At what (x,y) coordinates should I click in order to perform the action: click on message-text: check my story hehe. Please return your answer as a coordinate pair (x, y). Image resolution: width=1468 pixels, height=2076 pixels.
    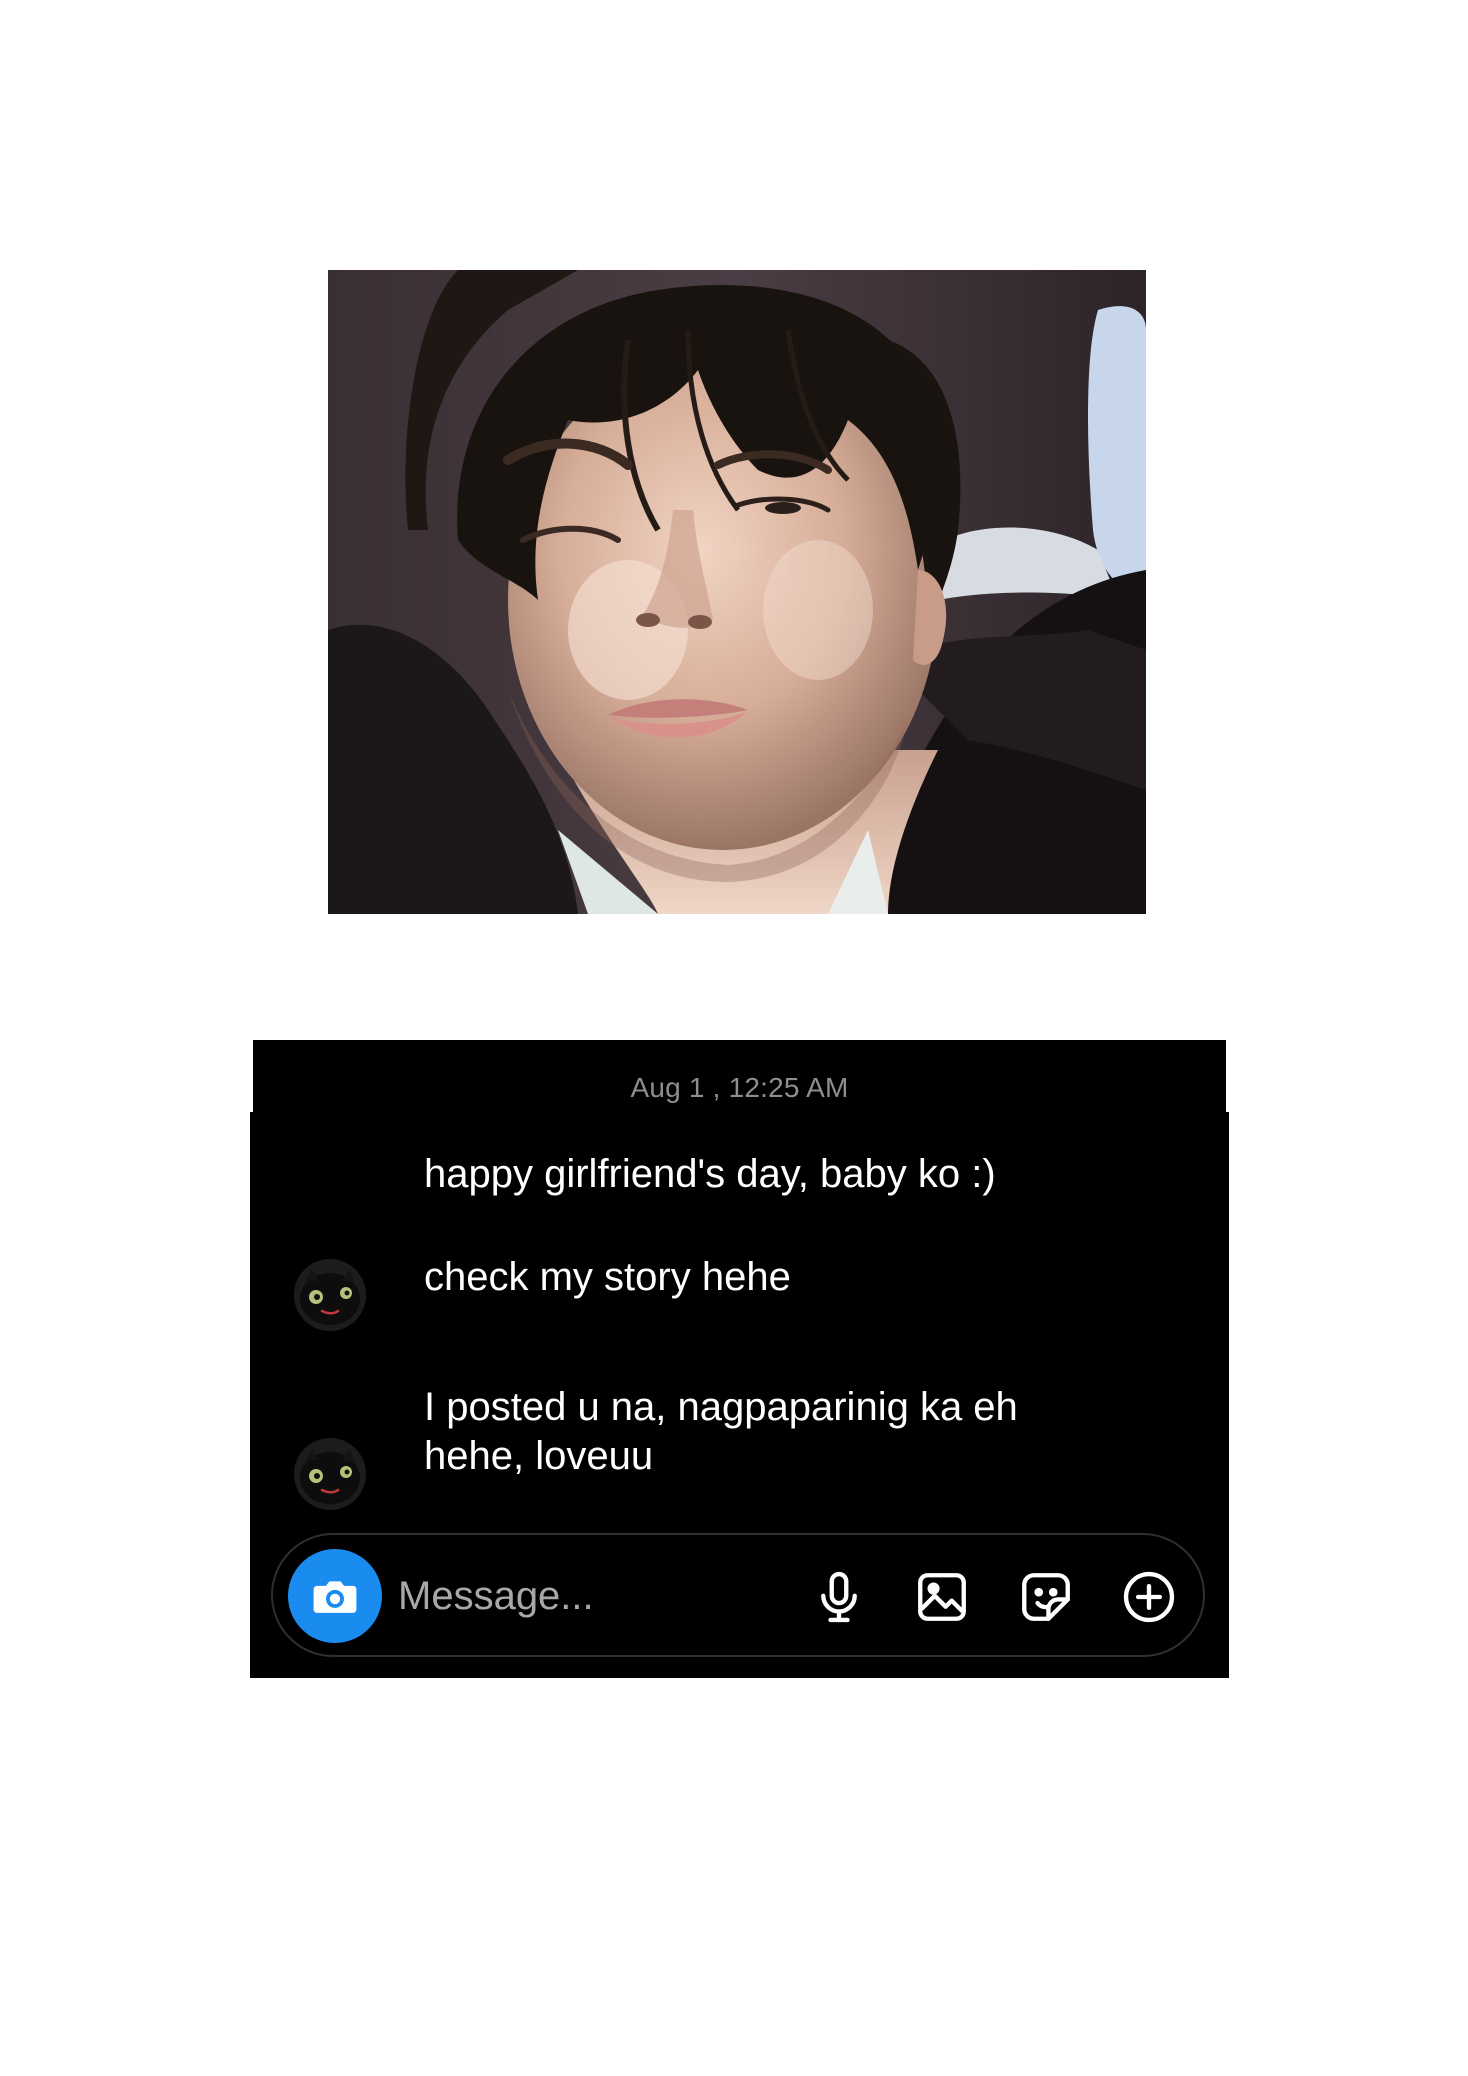
    Looking at the image, I should click on (607, 1277).